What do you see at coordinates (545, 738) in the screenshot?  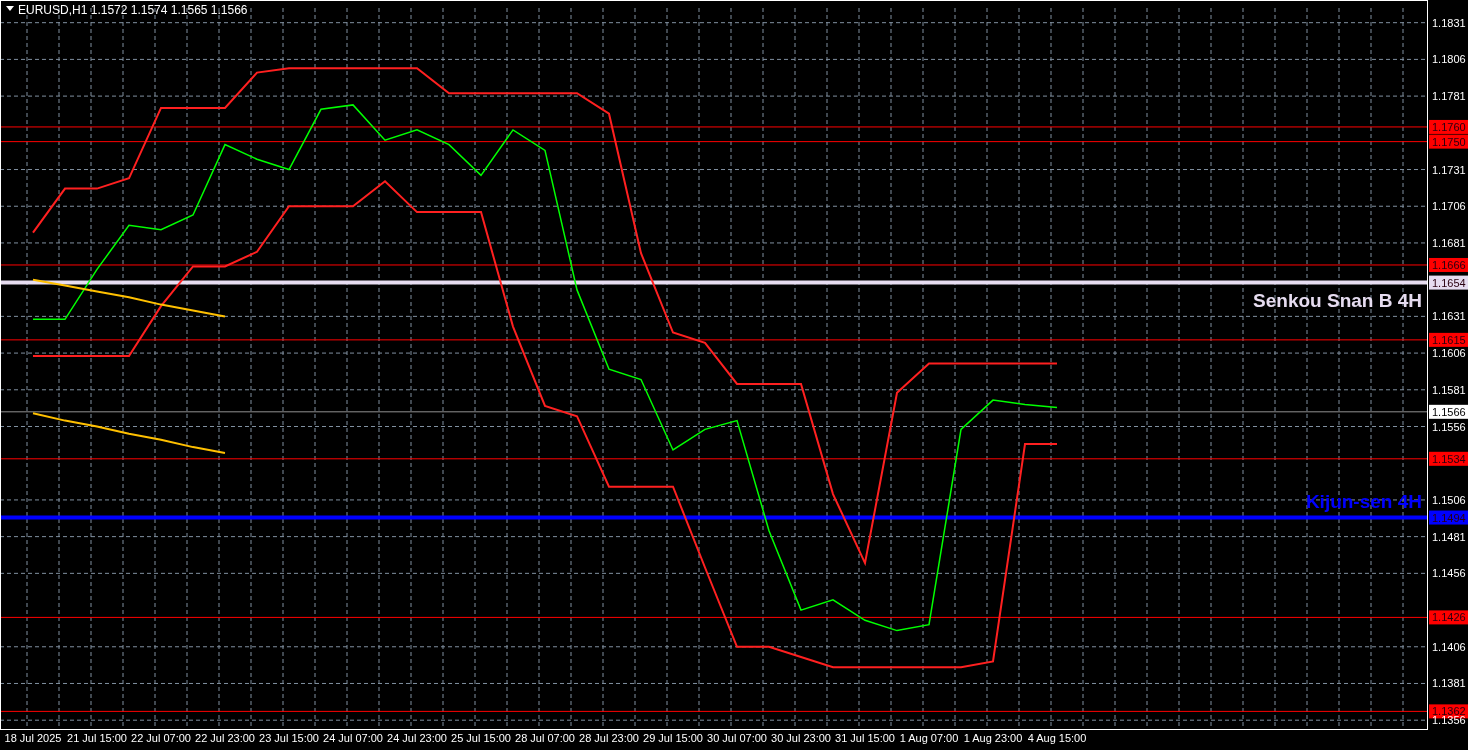 I see `time-tick-label: 28 Jul 07:00` at bounding box center [545, 738].